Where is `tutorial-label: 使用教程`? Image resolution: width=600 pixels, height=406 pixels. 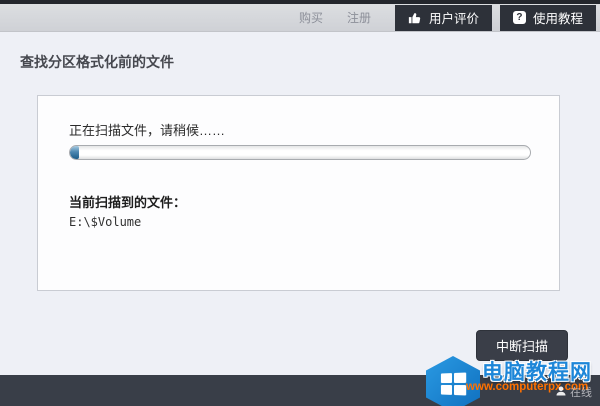 tutorial-label: 使用教程 is located at coordinates (557, 19).